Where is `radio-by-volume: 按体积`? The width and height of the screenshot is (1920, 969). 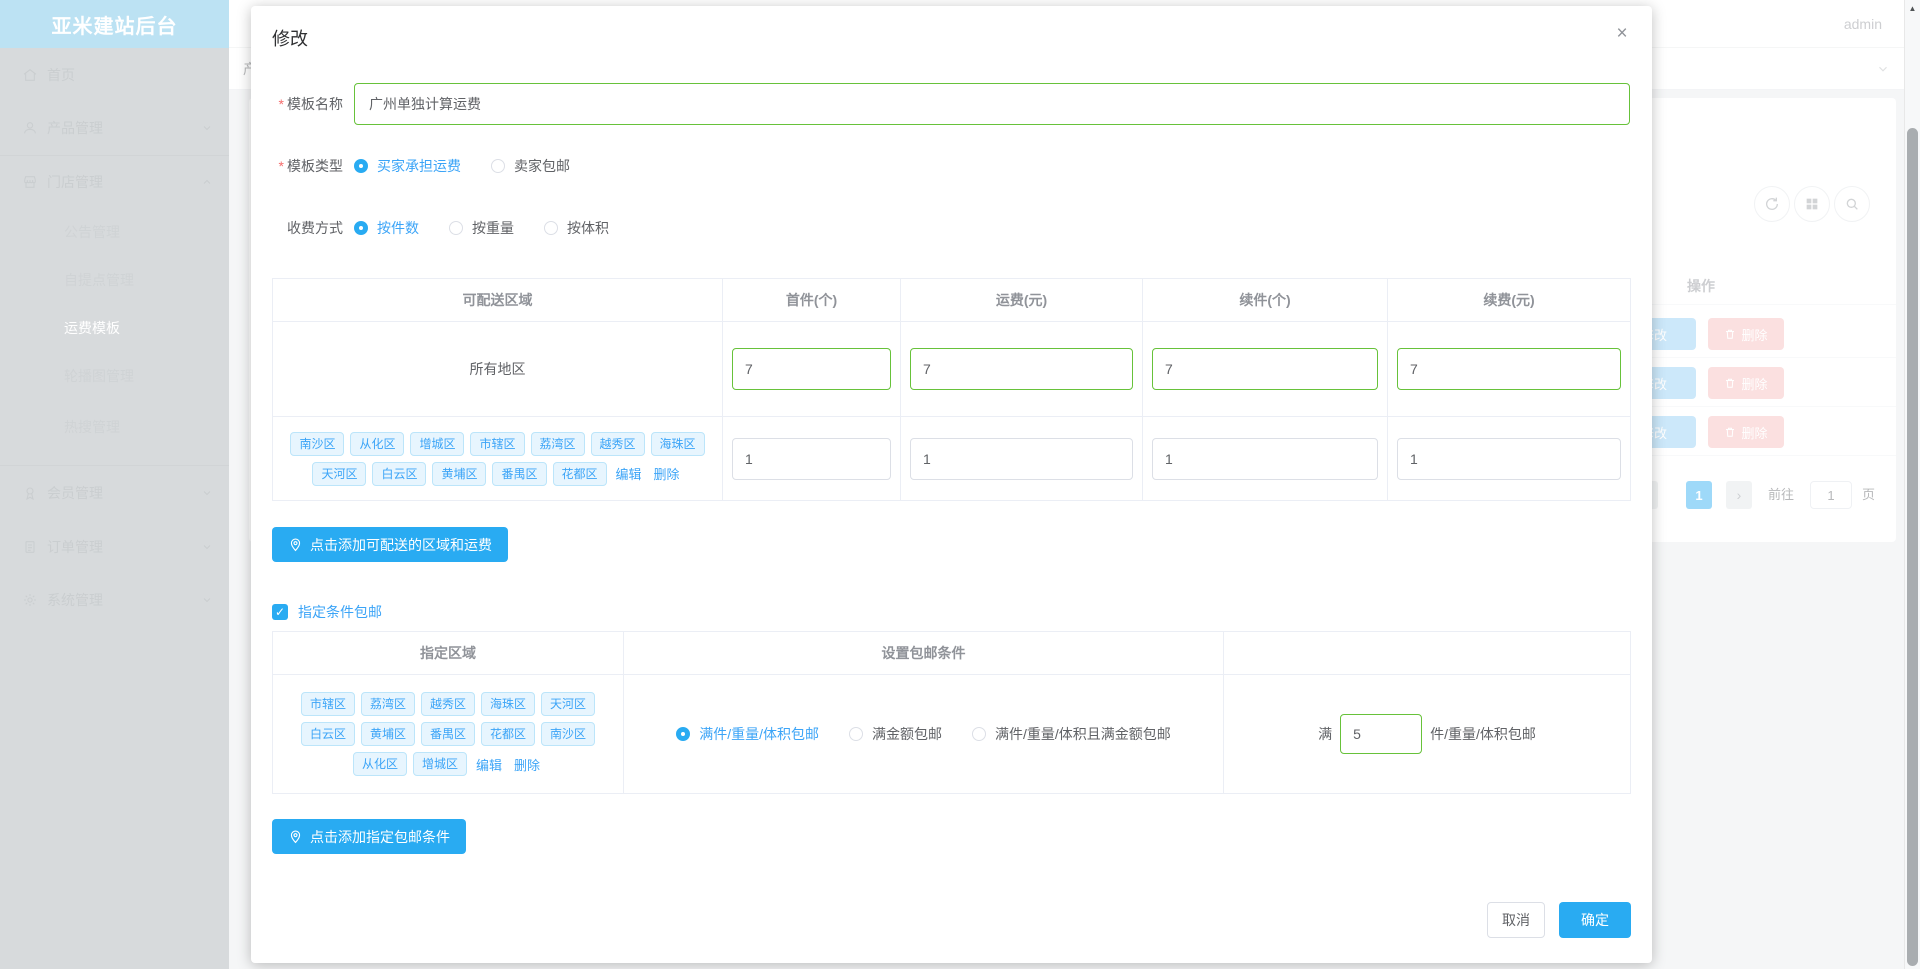 radio-by-volume: 按体积 is located at coordinates (576, 228).